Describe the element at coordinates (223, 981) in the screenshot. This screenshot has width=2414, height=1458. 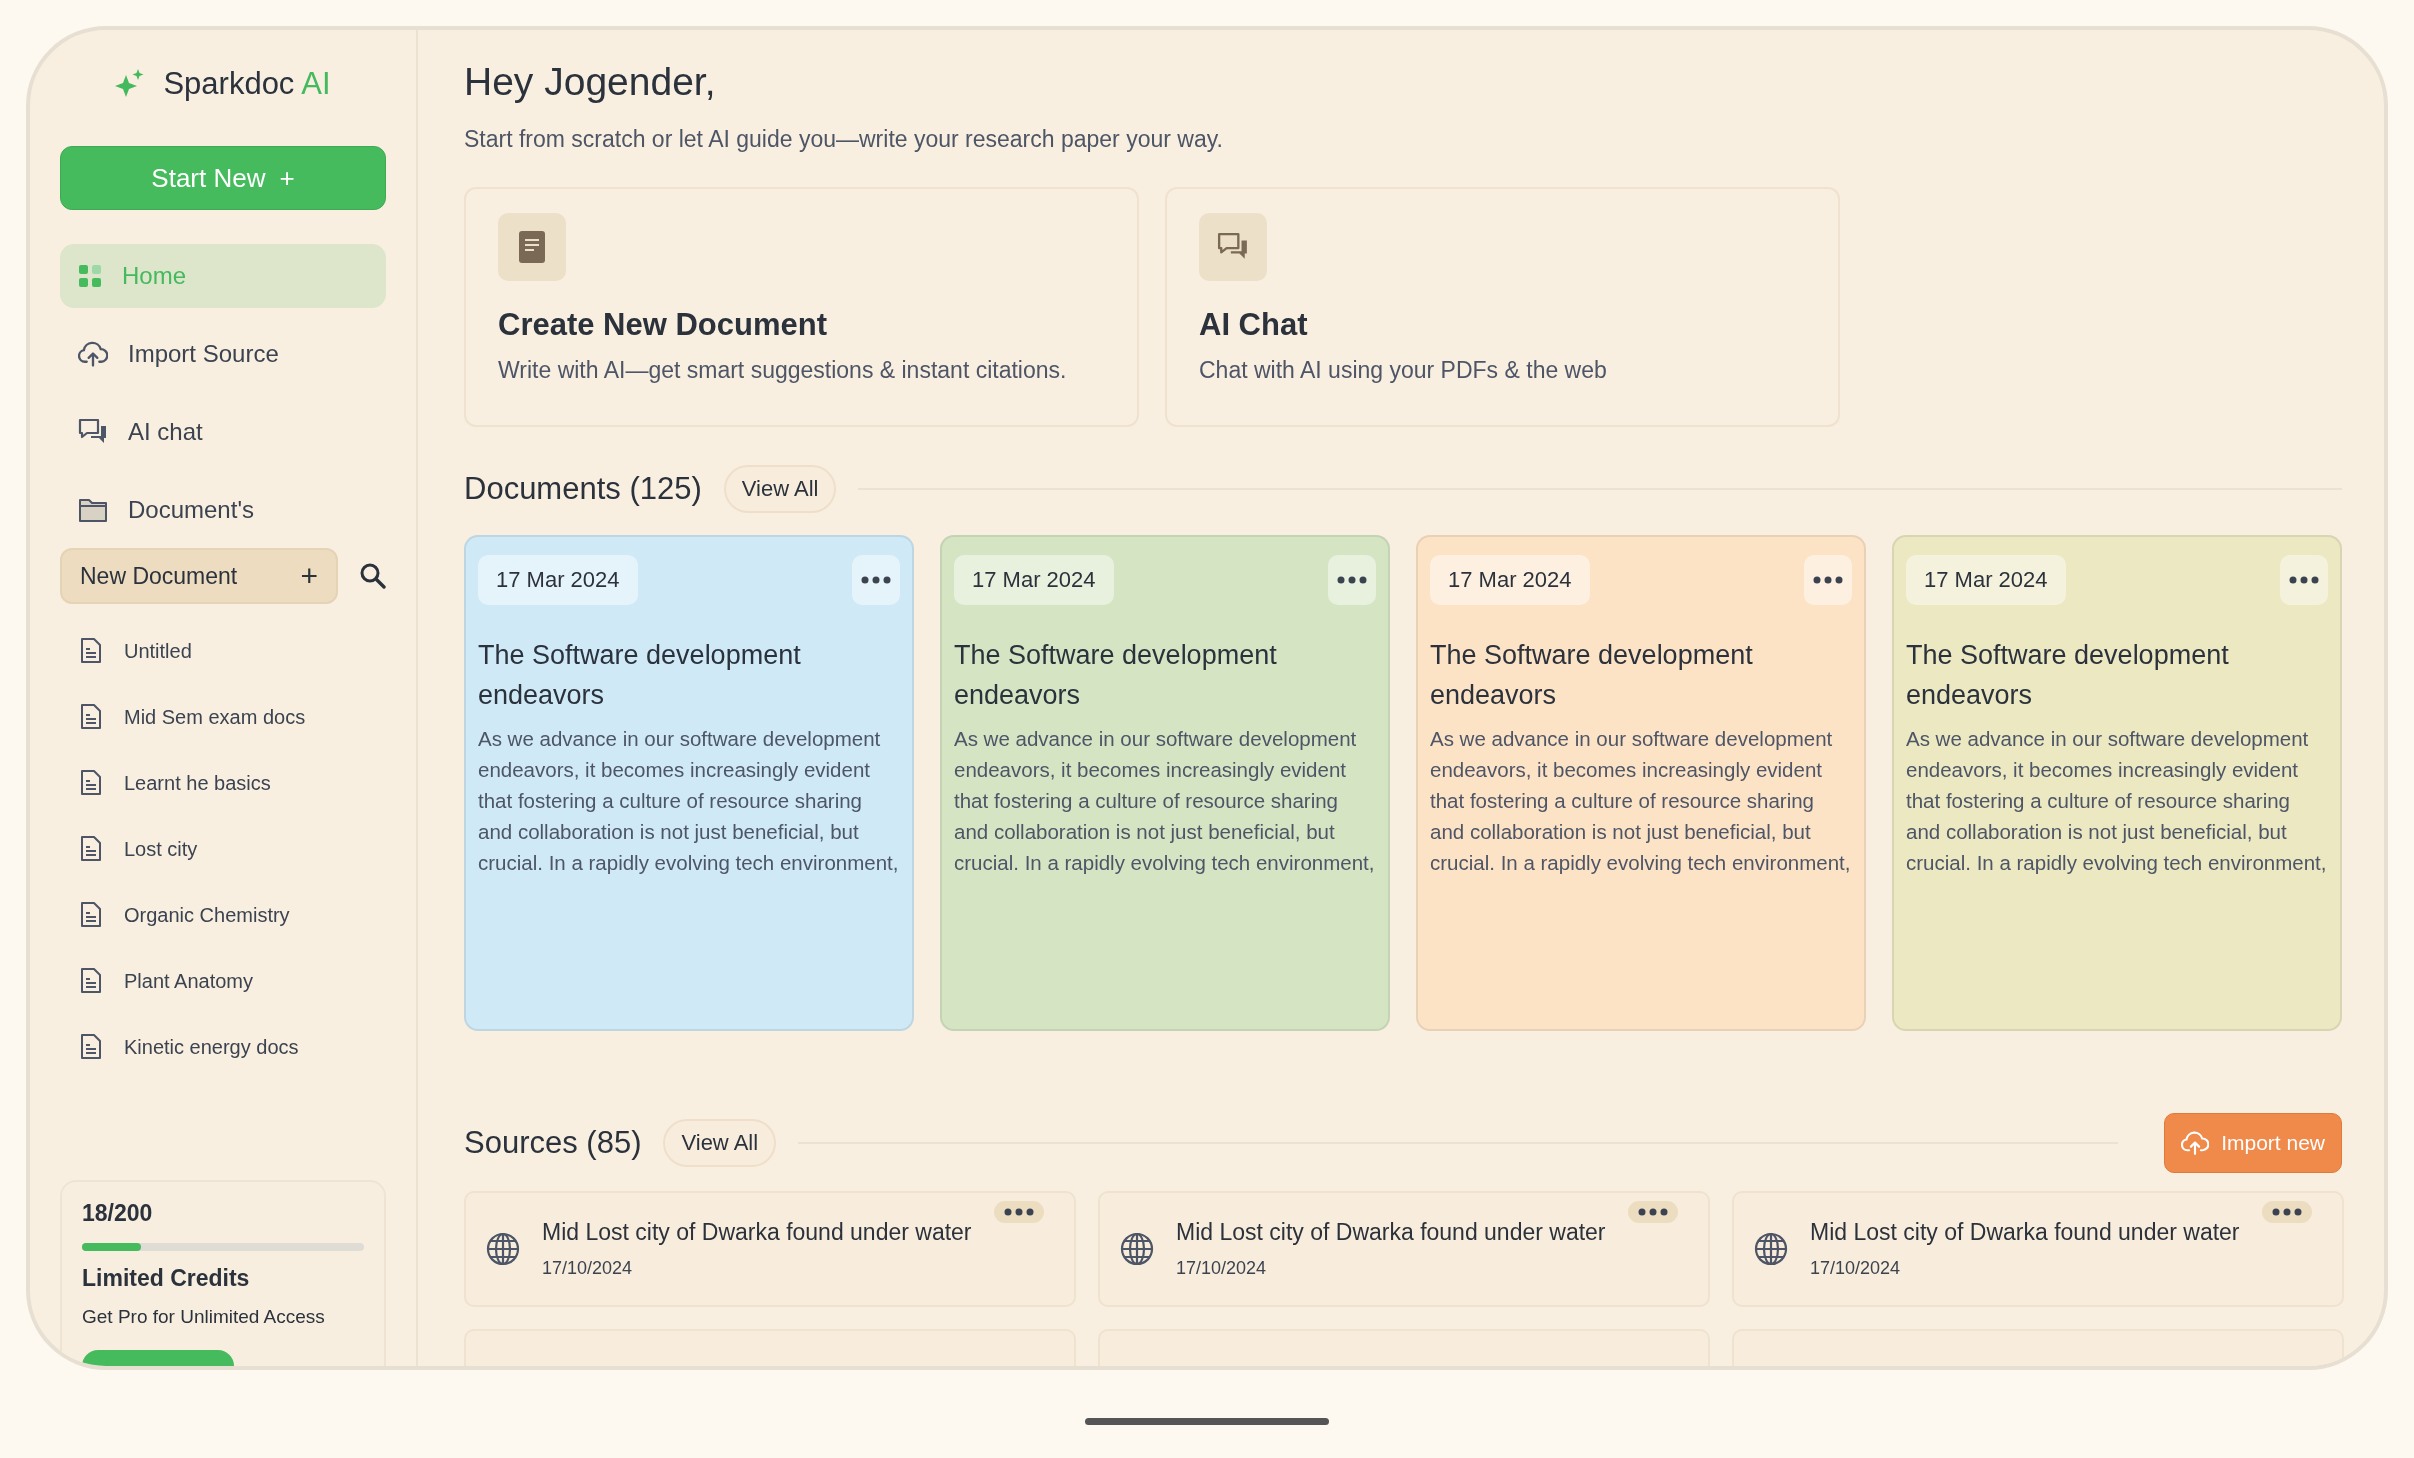
I see `document-list-item: Plant Anatomy` at that location.